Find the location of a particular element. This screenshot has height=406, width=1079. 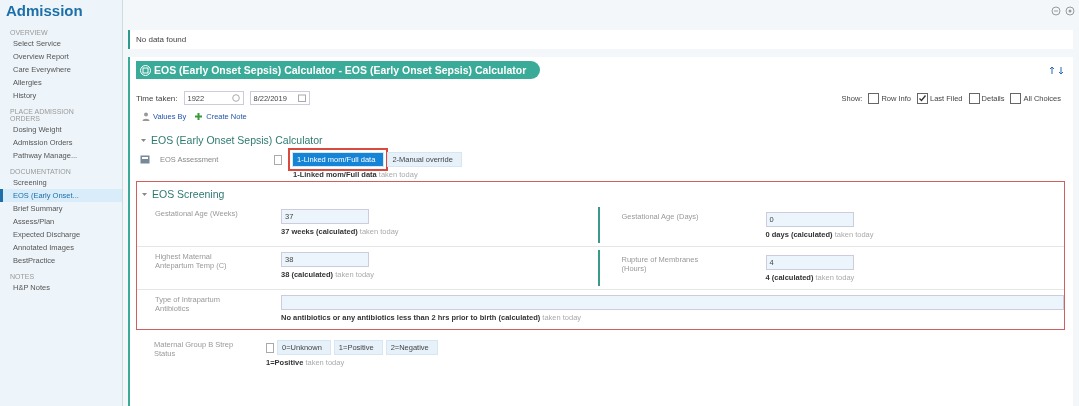

section-header: EOS (Early Onset Sepsis) Calculator is located at coordinates (602, 140).